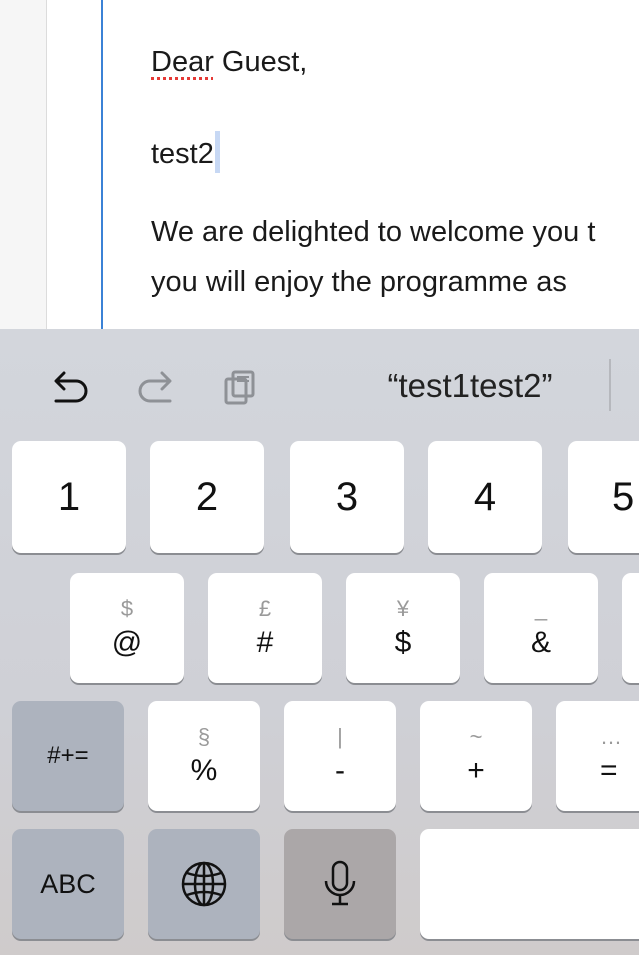 The width and height of the screenshot is (639, 955). What do you see at coordinates (529, 884) in the screenshot?
I see `space-key` at bounding box center [529, 884].